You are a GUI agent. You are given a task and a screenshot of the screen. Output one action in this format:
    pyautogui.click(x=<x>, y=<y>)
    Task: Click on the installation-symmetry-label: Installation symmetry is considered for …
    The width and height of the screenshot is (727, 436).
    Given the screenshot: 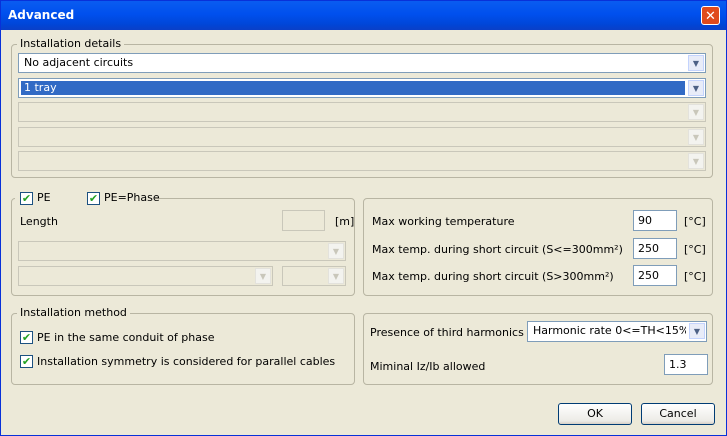 What is the action you would take?
    pyautogui.click(x=186, y=361)
    